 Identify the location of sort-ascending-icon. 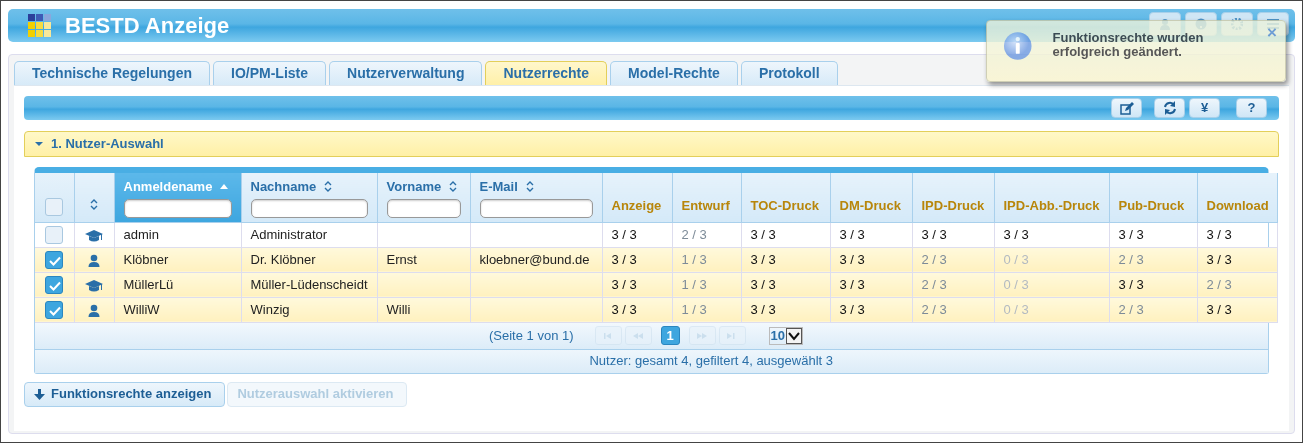
(224, 187).